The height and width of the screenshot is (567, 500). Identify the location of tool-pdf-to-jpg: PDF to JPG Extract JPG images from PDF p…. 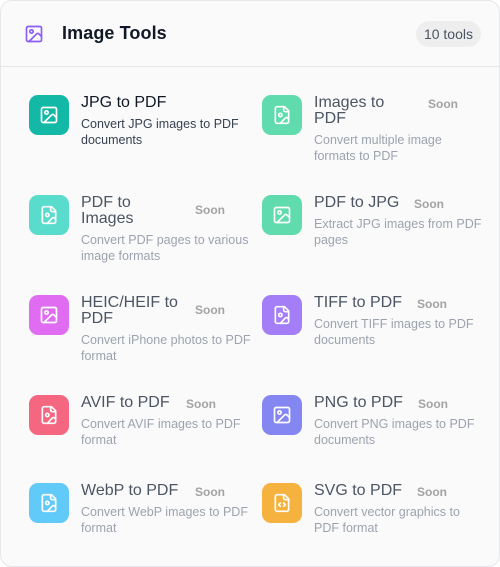
(374, 240).